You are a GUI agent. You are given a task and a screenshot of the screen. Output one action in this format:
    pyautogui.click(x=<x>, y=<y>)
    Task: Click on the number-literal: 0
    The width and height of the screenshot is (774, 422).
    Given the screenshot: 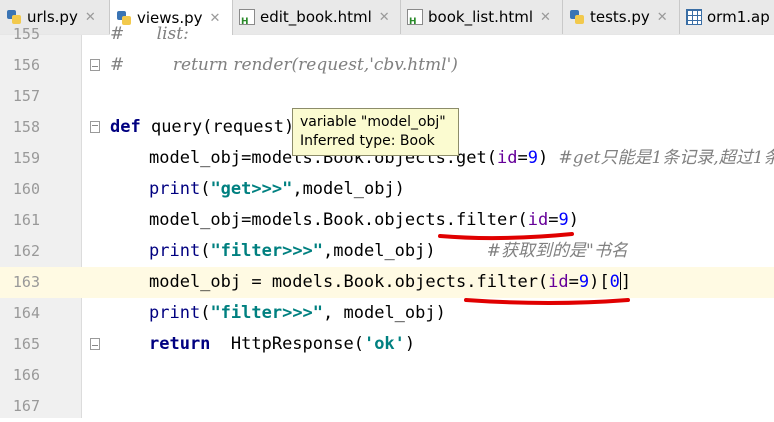 What is the action you would take?
    pyautogui.click(x=614, y=282)
    